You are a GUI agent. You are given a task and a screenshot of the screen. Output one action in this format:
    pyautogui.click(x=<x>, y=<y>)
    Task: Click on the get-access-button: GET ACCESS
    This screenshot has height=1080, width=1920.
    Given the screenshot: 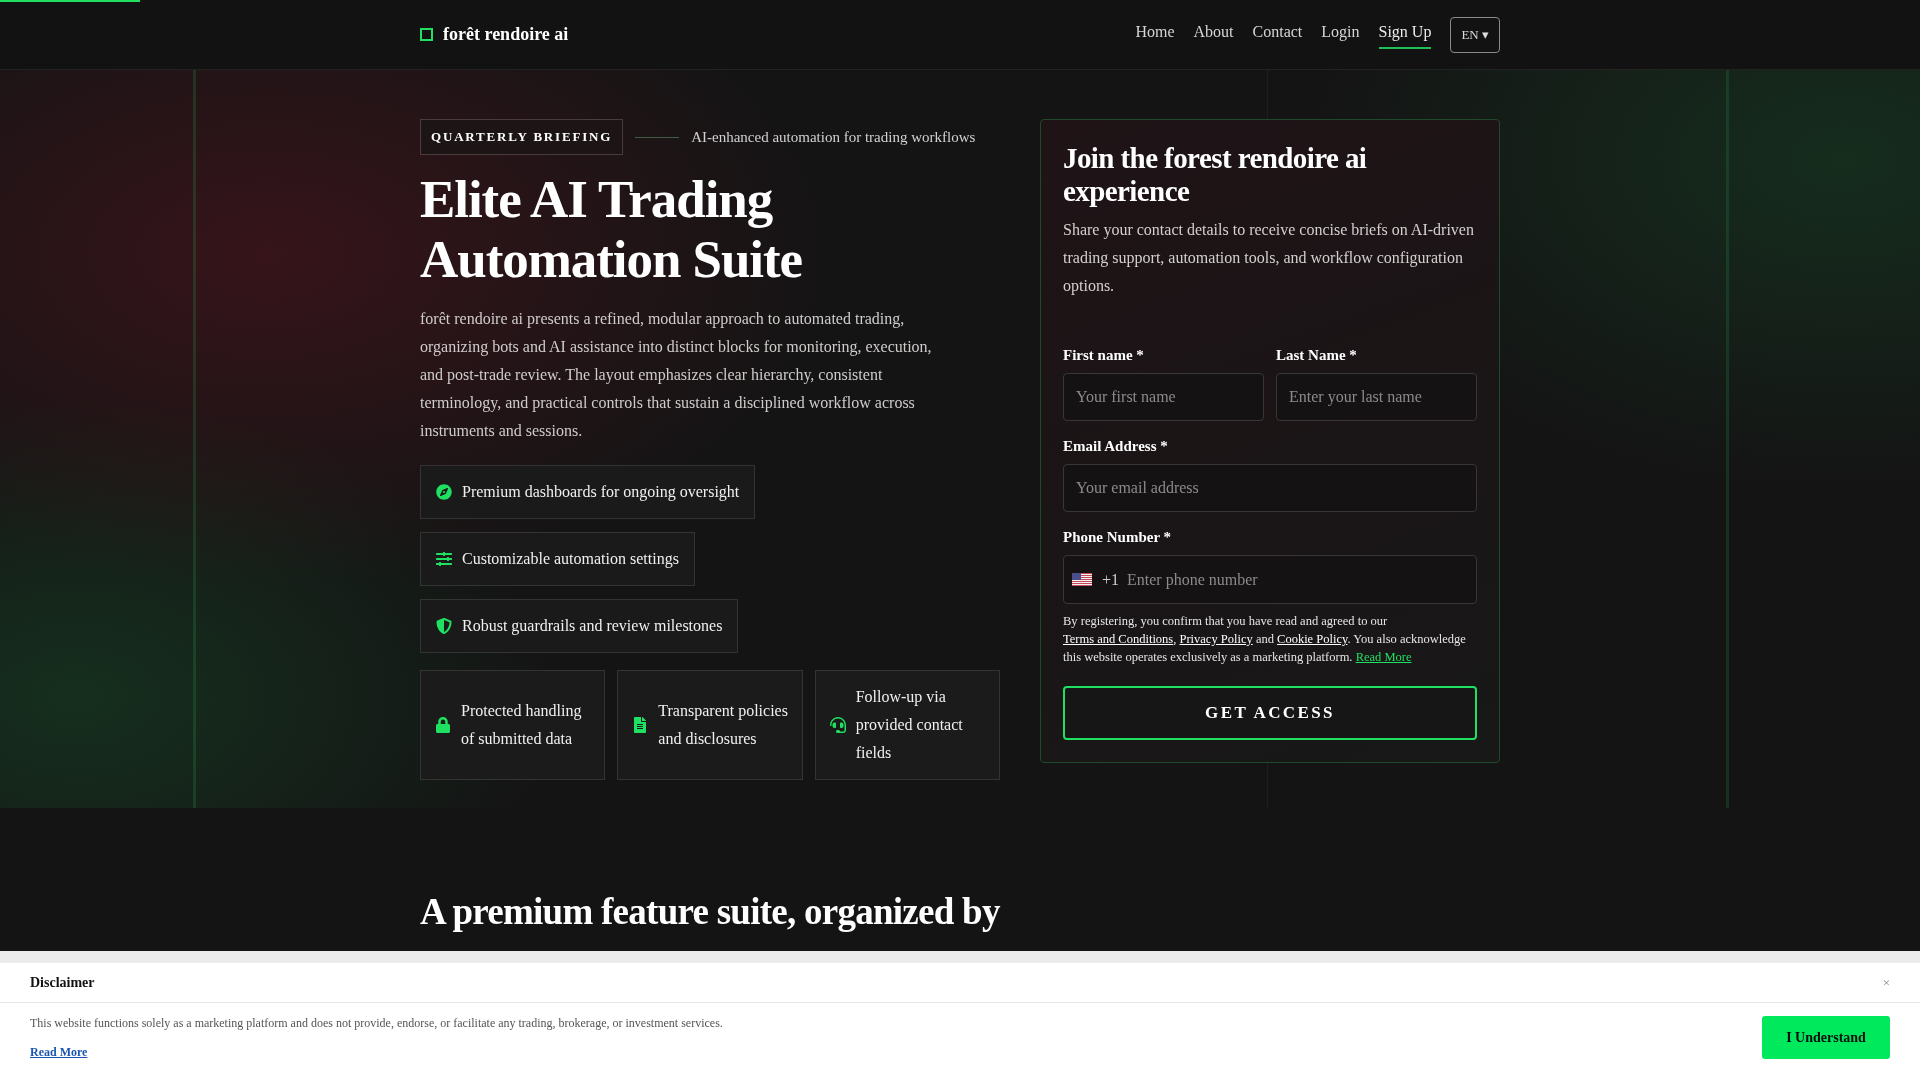 What is the action you would take?
    pyautogui.click(x=1270, y=713)
    